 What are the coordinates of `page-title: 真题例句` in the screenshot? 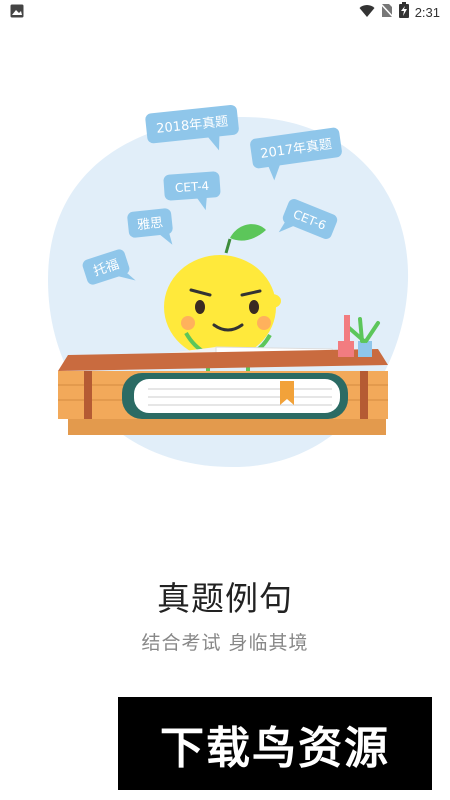 It's located at (225, 598).